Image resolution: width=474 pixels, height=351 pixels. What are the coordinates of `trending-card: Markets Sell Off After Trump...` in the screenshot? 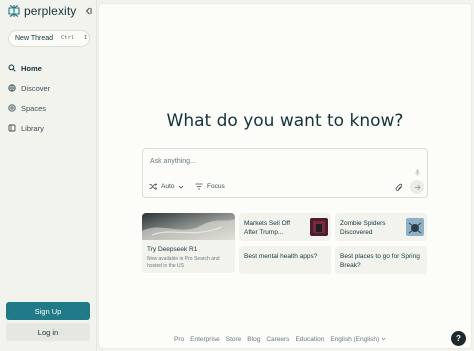 It's located at (285, 227).